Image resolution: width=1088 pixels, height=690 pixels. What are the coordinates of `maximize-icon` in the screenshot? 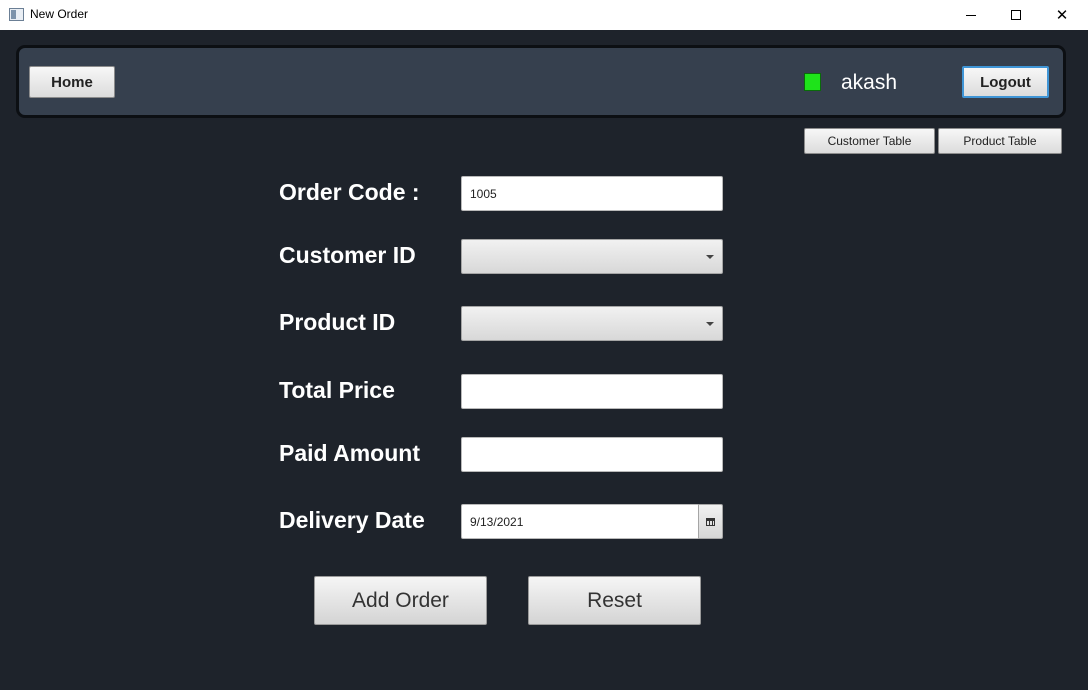 It's located at (1016, 15).